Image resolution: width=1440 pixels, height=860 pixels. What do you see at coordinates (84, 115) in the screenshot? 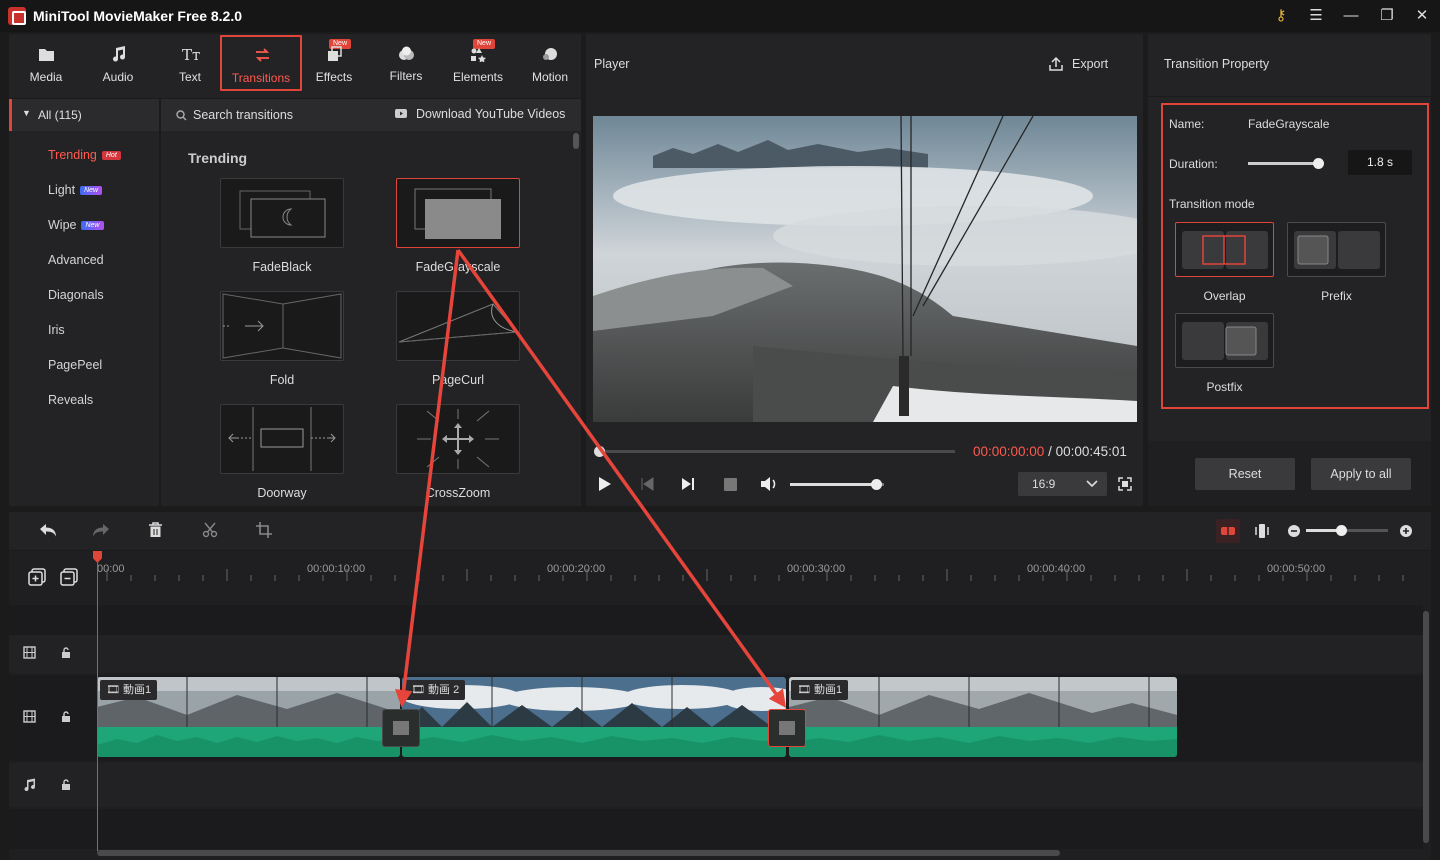
I see `category-all: ▼ All (115)` at bounding box center [84, 115].